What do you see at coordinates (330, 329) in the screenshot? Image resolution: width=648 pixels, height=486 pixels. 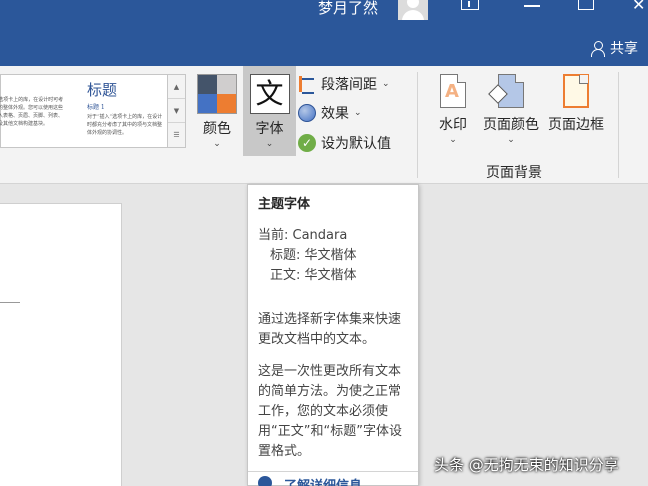 I see `tooltip-description: 通过选择新字体集来快速更改文档中的文本。` at bounding box center [330, 329].